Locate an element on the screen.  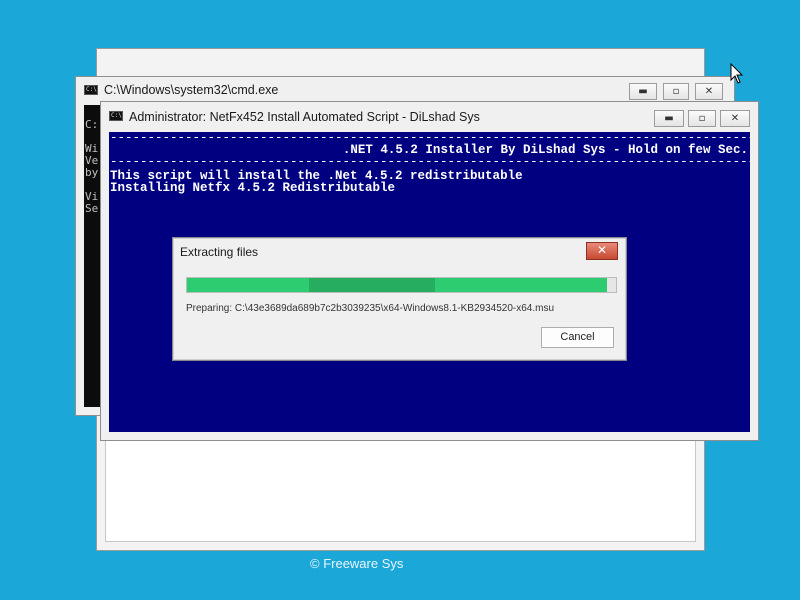
progress-bar is located at coordinates (401, 285).